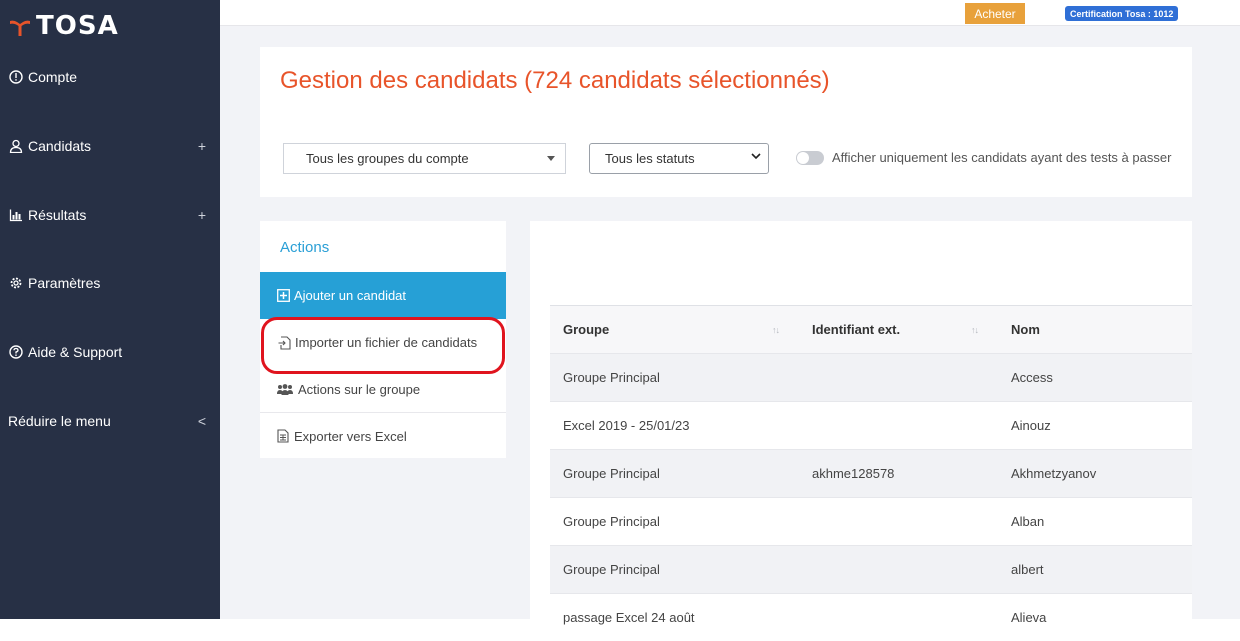  Describe the element at coordinates (110, 283) in the screenshot. I see `sidebar-item-parametres: Paramètres` at that location.